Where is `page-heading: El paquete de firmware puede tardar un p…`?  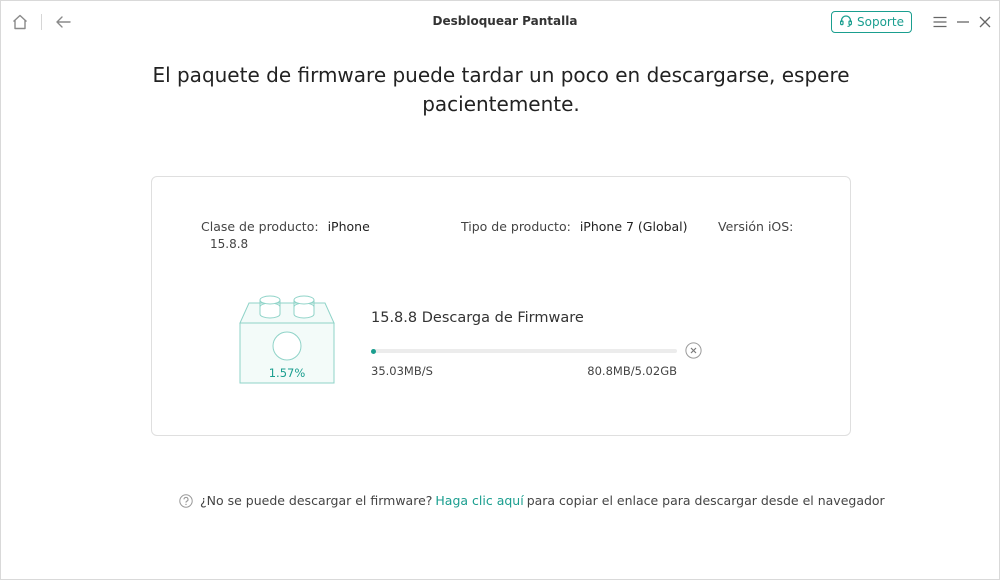
page-heading: El paquete de firmware puede tardar un p… is located at coordinates (501, 89).